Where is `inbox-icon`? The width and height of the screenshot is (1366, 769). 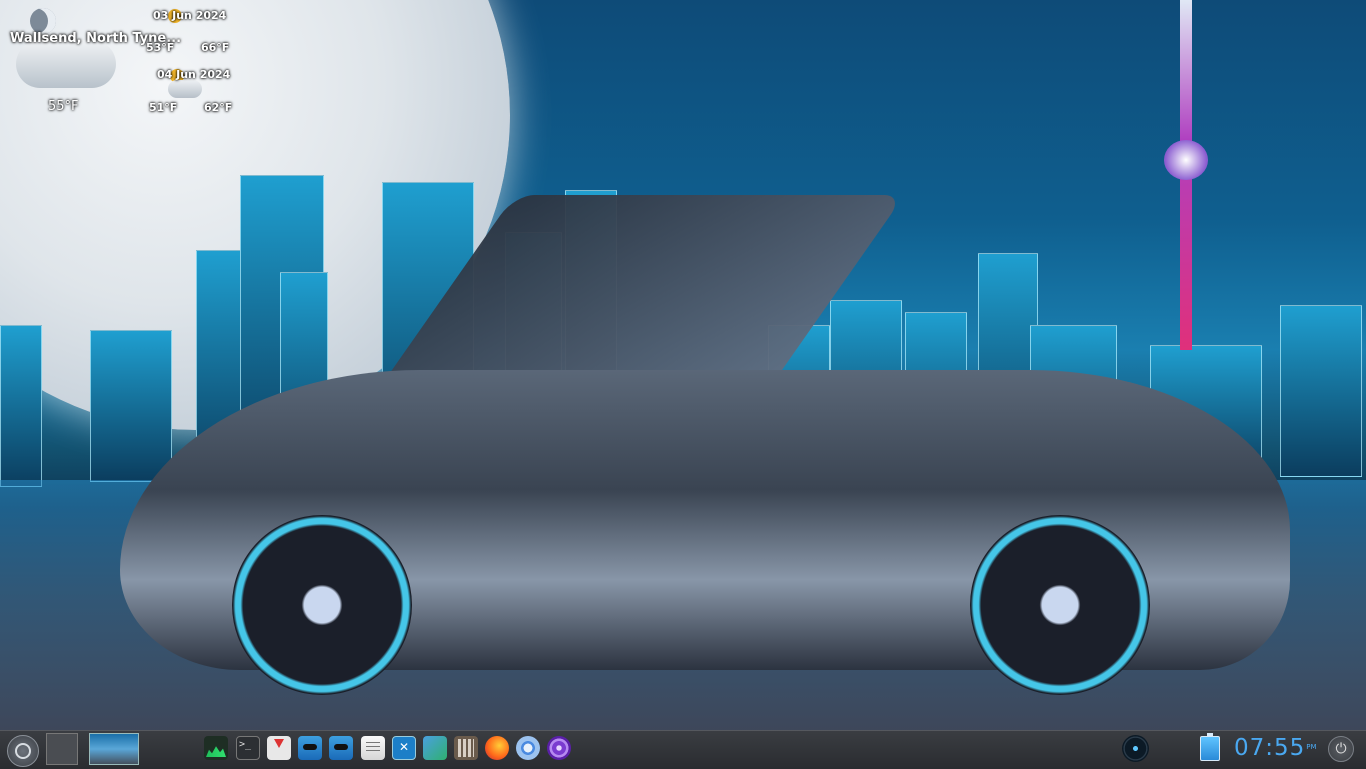 inbox-icon is located at coordinates (279, 748).